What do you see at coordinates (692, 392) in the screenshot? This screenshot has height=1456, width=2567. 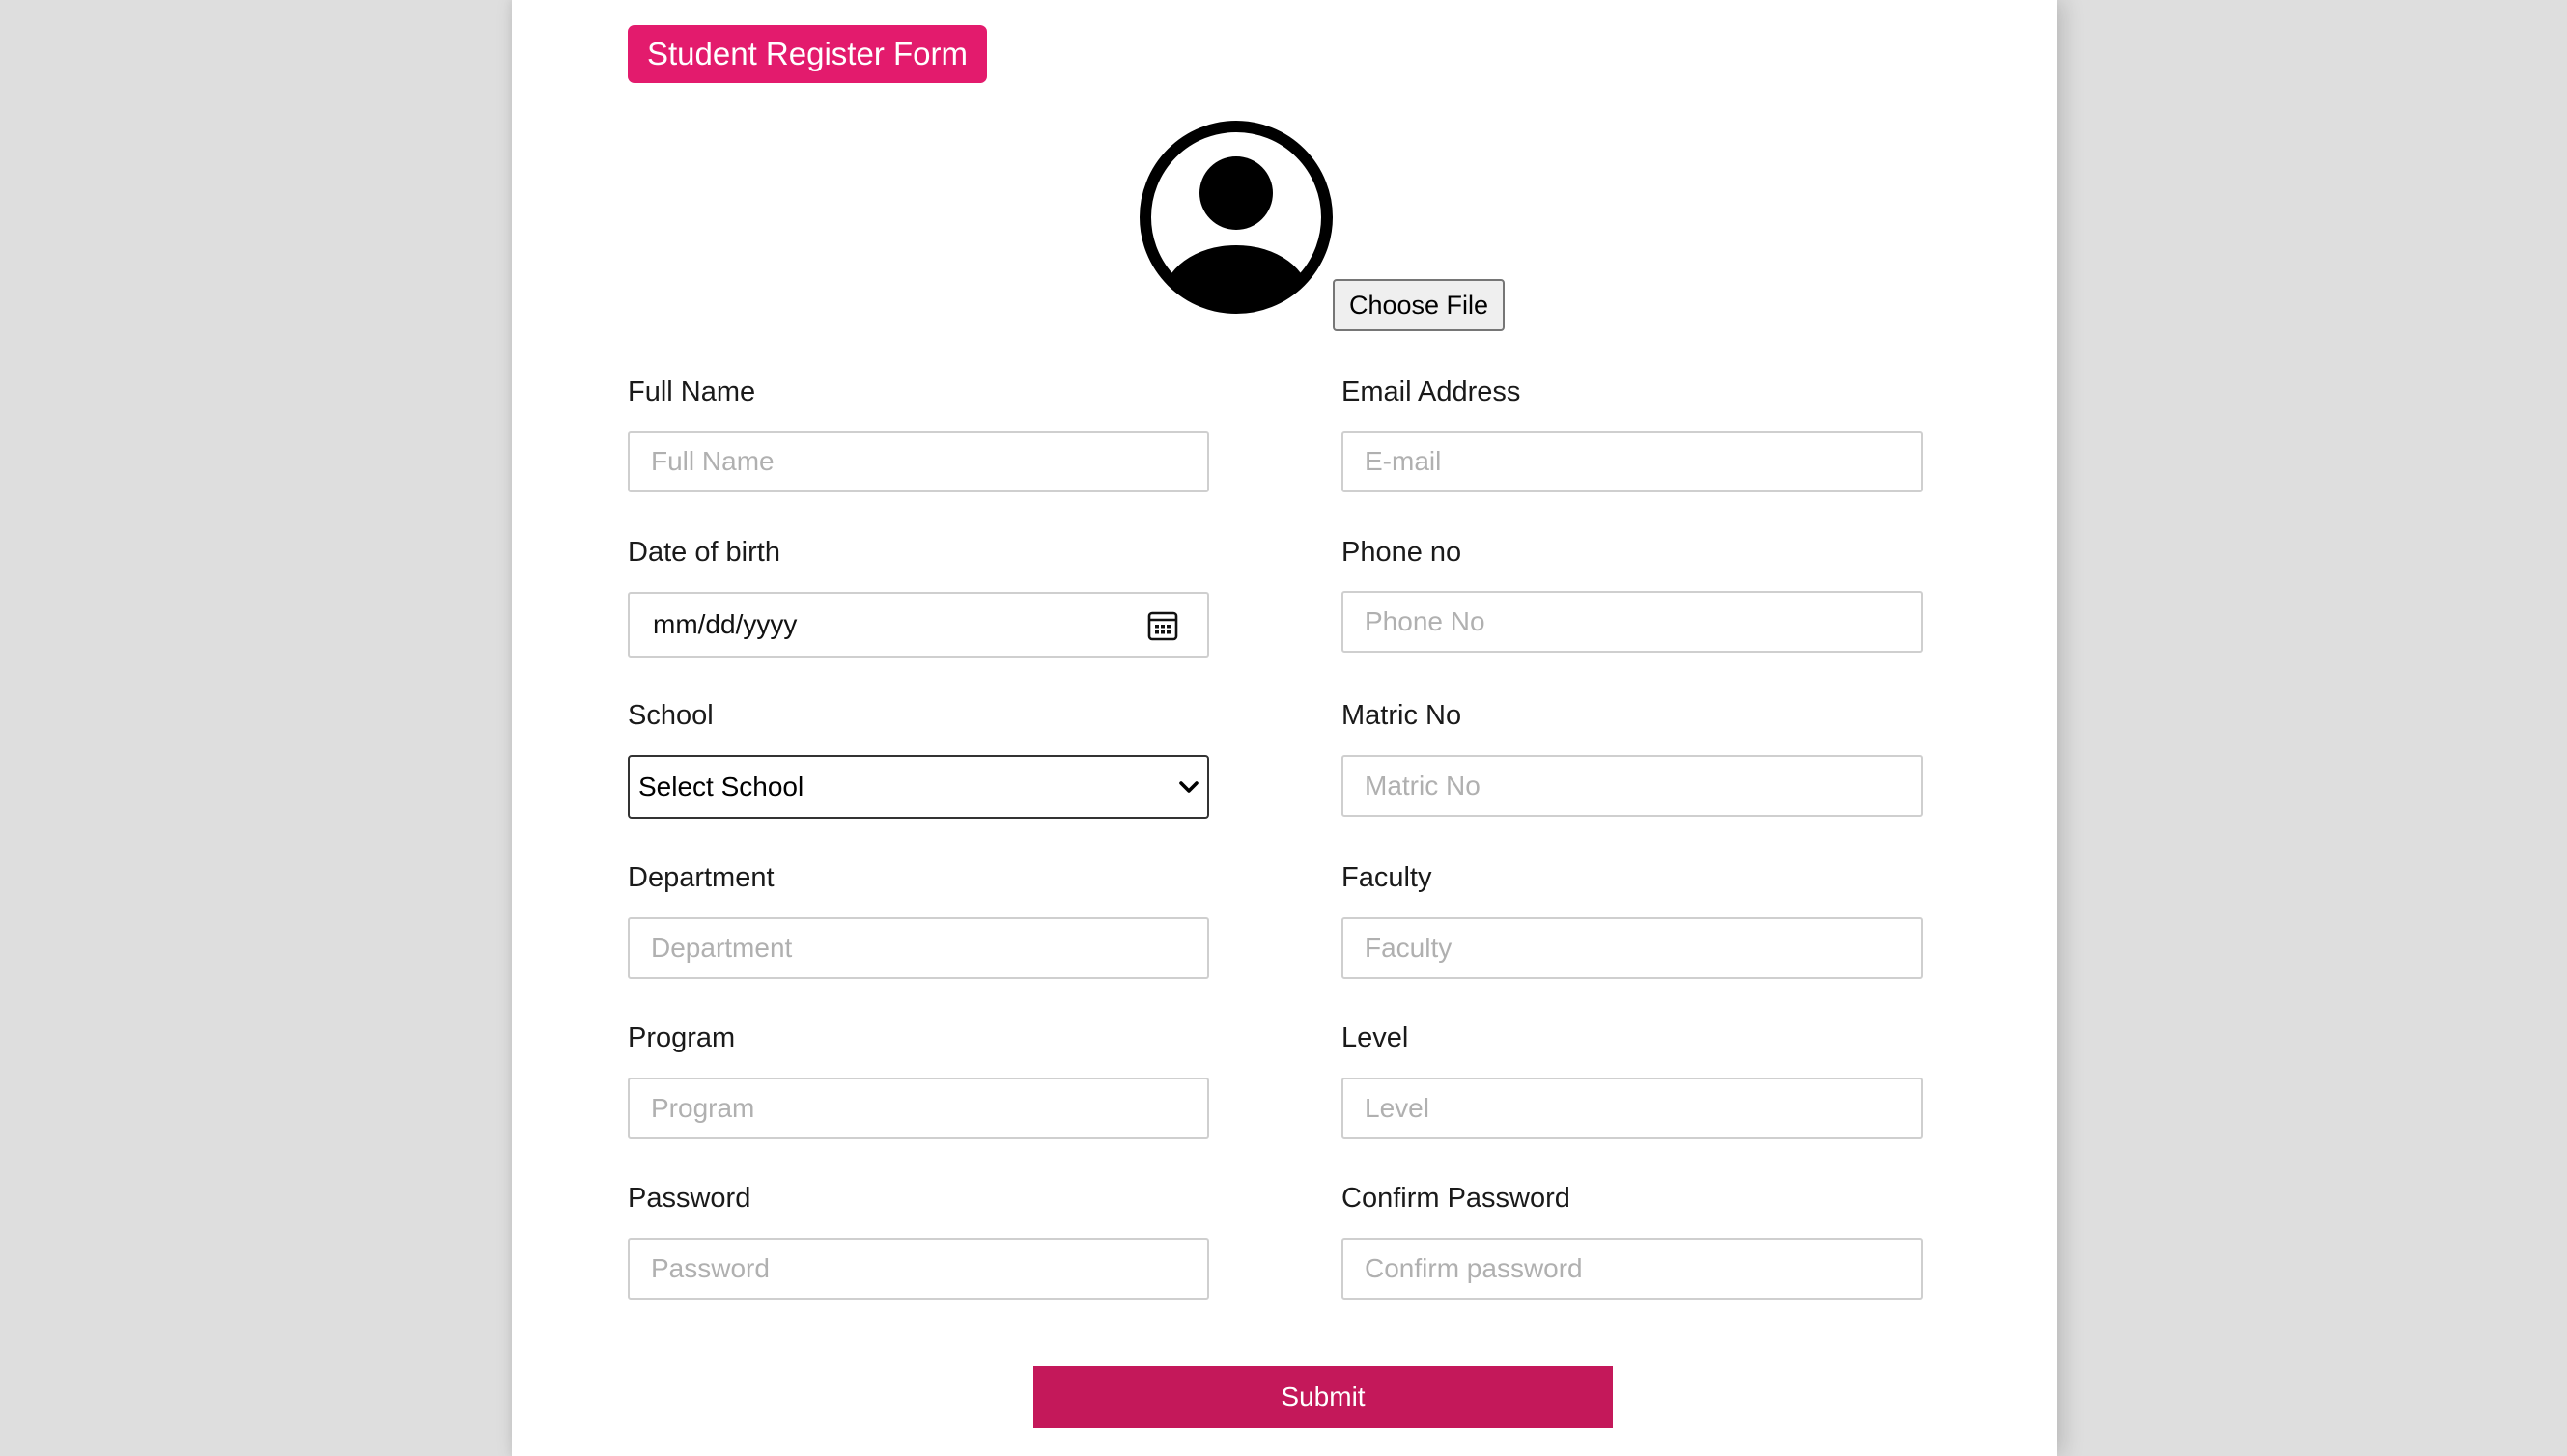 I see `full-name-label: Full Name` at bounding box center [692, 392].